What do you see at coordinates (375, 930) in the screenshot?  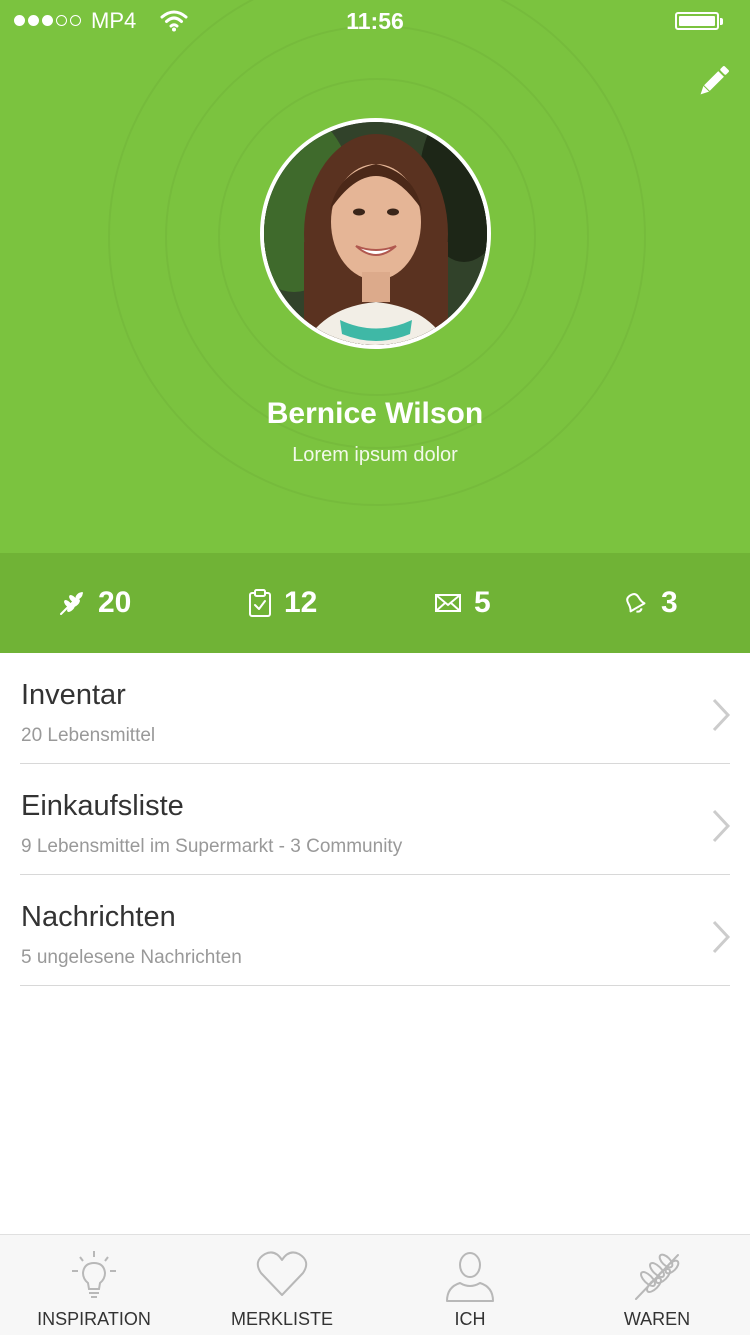 I see `list-item-nachrichten: Nachrichten 5 ungelesene Nachrichten` at bounding box center [375, 930].